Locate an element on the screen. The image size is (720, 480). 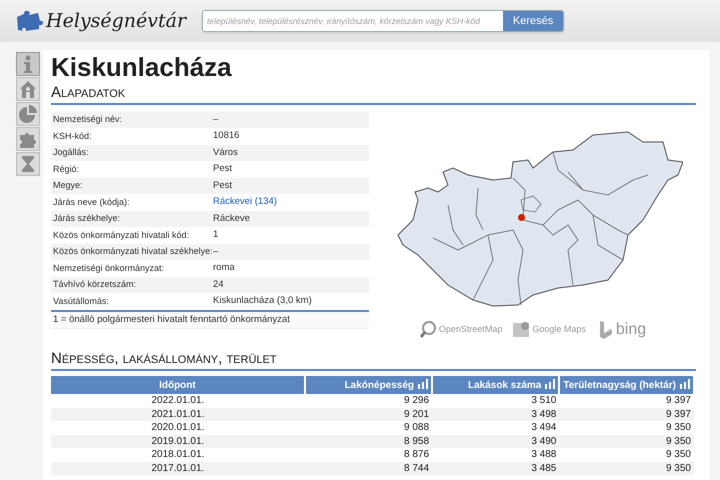
table-cell: 8 744 is located at coordinates (368, 468).